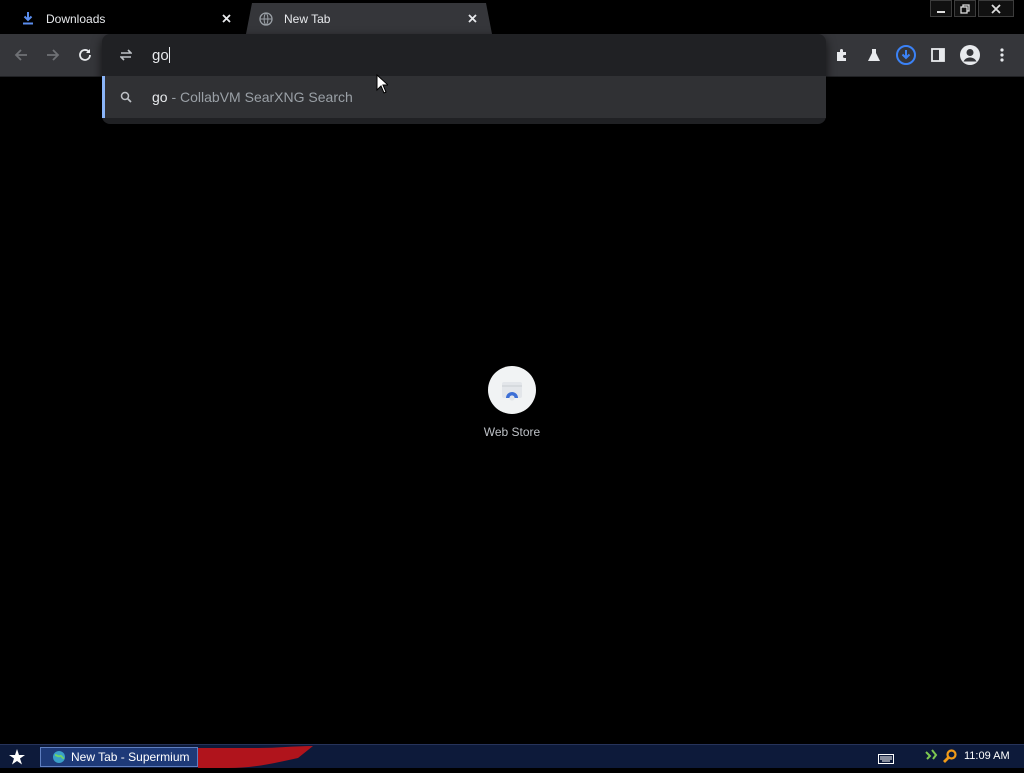  I want to click on tab-title: New Tab, so click(307, 18).